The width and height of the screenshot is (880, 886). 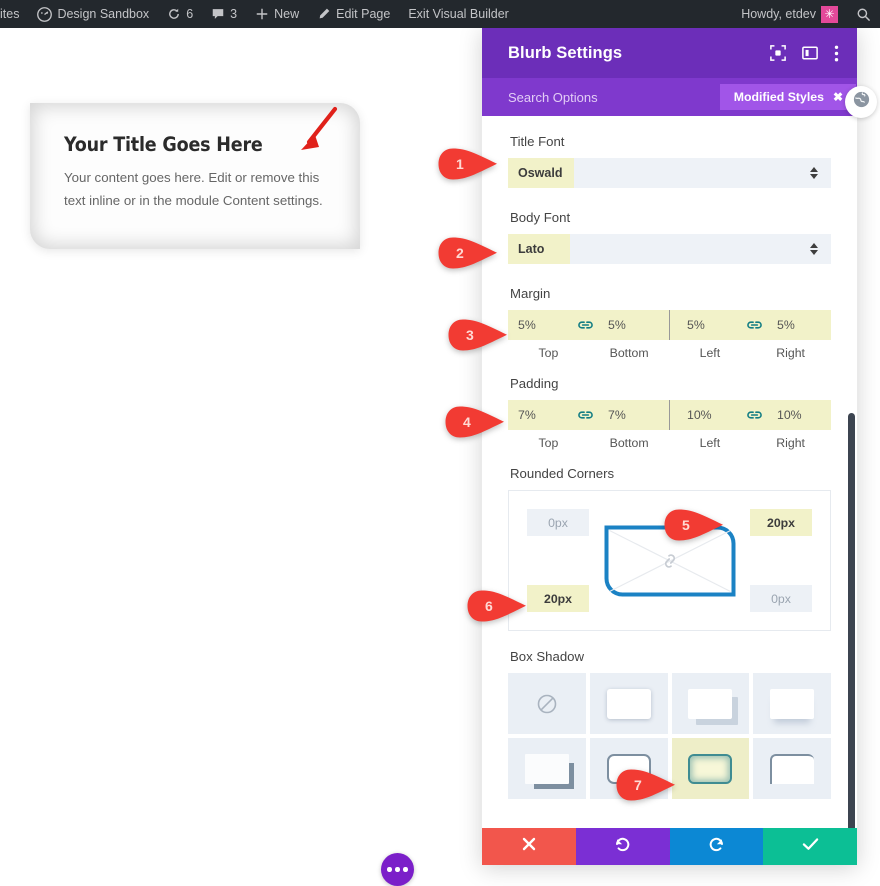 What do you see at coordinates (669, 249) in the screenshot?
I see `body-font-select: Lato` at bounding box center [669, 249].